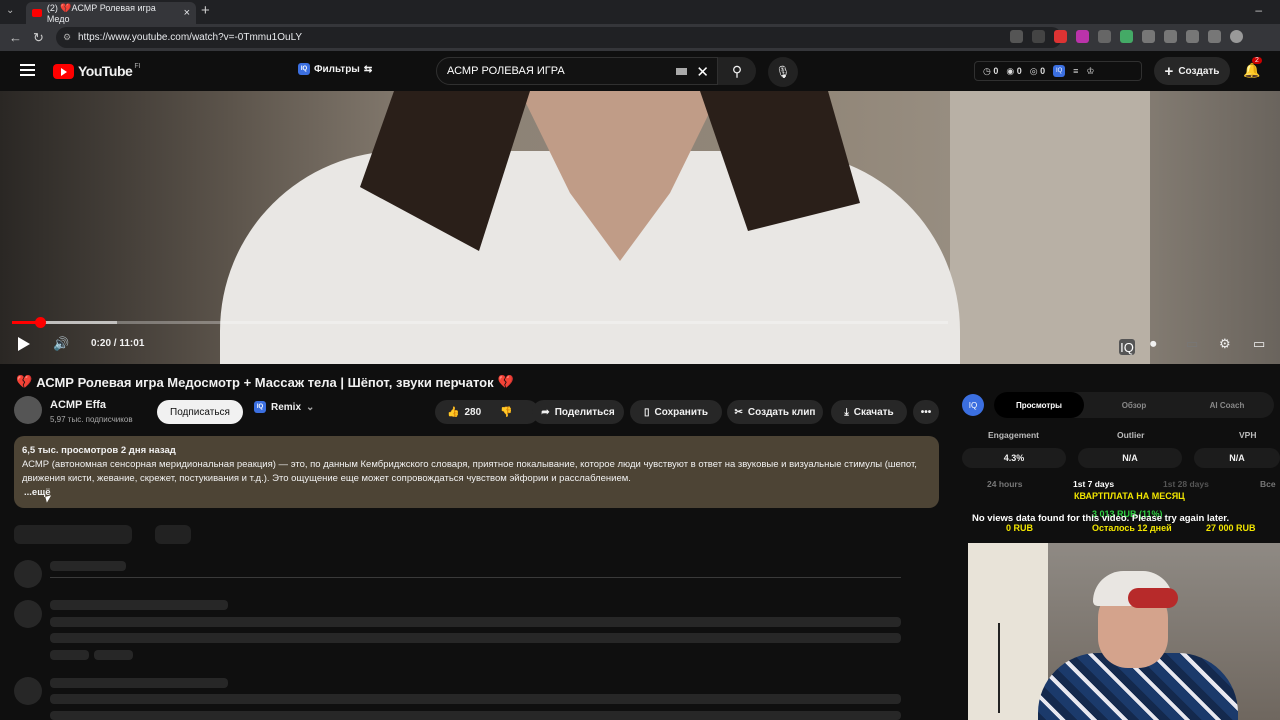  Describe the element at coordinates (27, 71) in the screenshot. I see `menu-icon` at that location.